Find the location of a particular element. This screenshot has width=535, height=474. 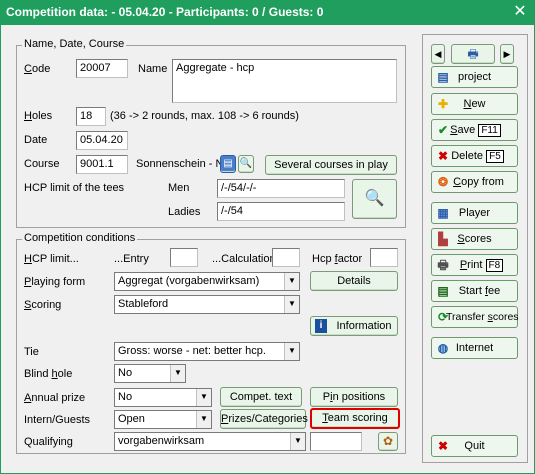

delete-button: ✖ Delete F5 is located at coordinates (474, 156).